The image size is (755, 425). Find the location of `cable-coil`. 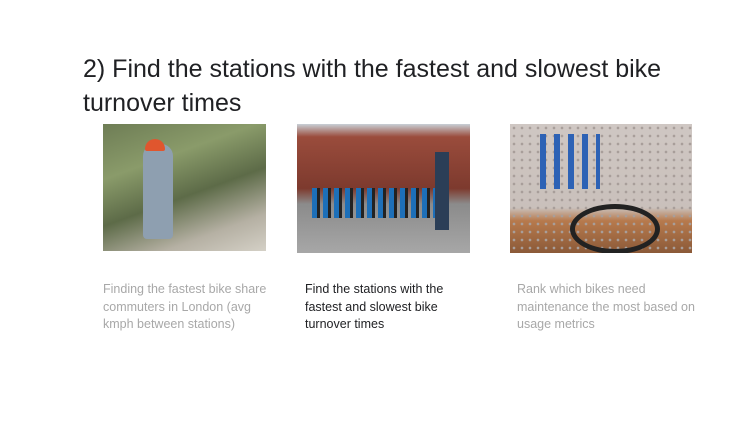

cable-coil is located at coordinates (615, 228).